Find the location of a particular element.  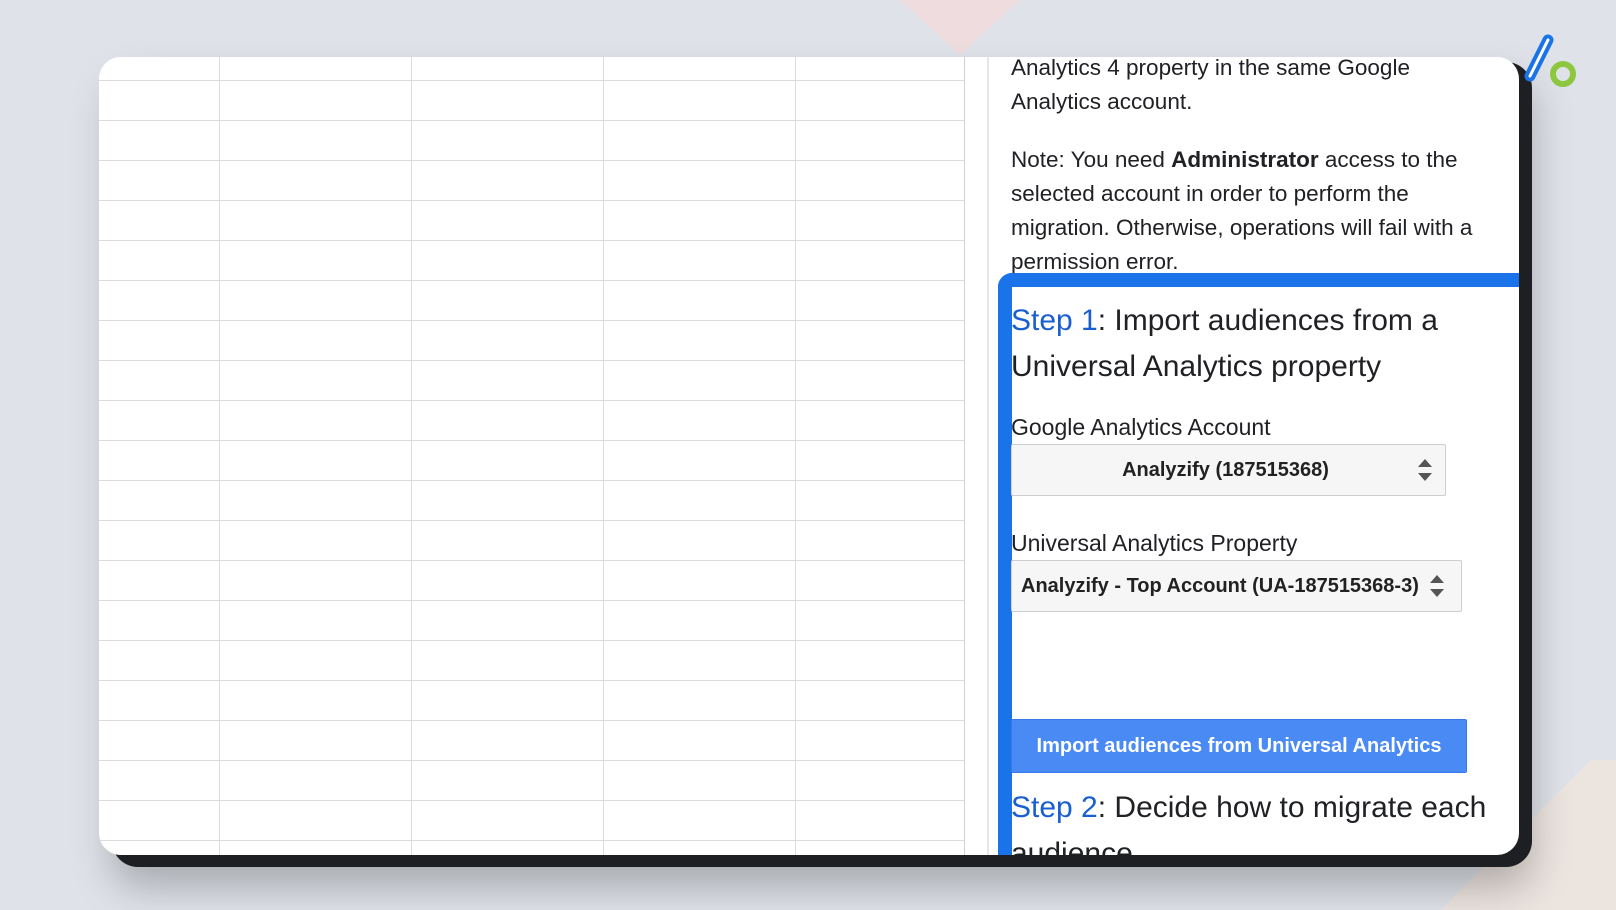

step-2-link: Step 2 is located at coordinates (1054, 807).